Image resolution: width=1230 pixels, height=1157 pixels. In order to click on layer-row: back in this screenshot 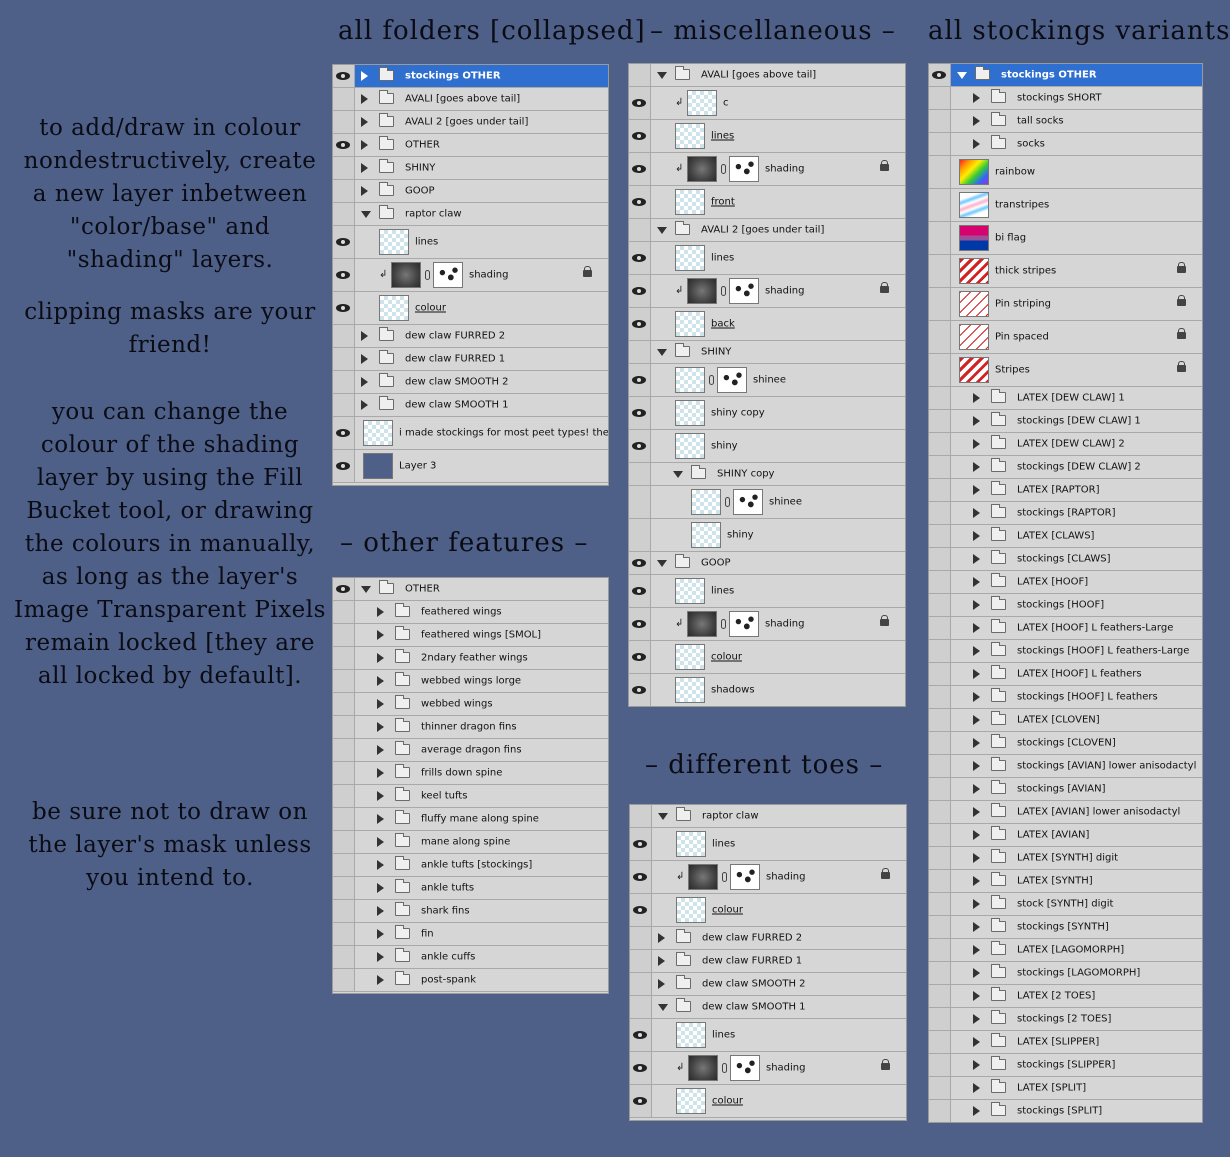, I will do `click(767, 324)`.